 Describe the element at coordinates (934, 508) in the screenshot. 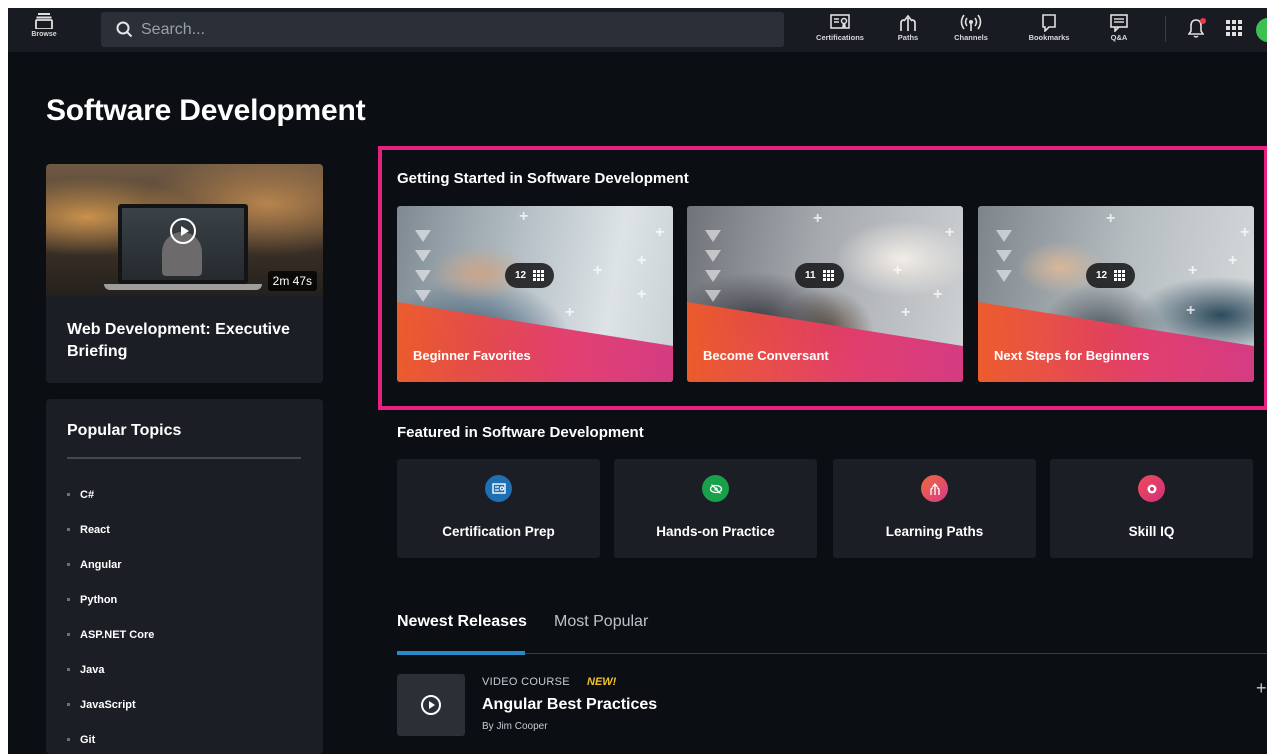

I see `featured-learning-paths: Learning Paths` at that location.